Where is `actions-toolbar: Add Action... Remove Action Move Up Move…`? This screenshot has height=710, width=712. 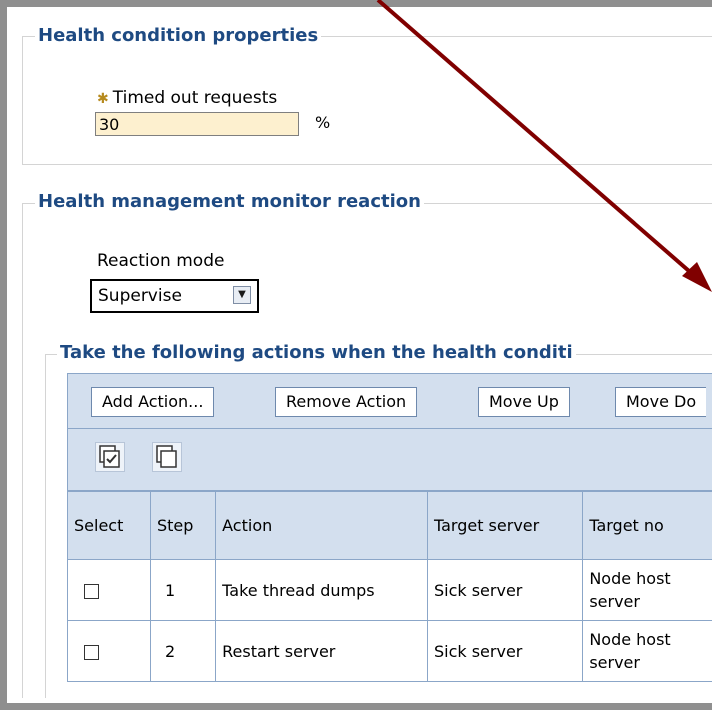 actions-toolbar: Add Action... Remove Action Move Up Move… is located at coordinates (389, 401).